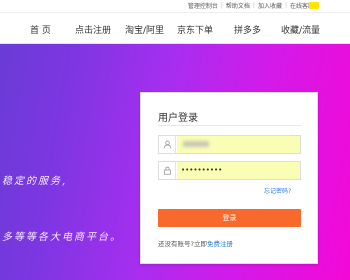 This screenshot has height=280, width=350. What do you see at coordinates (238, 170) in the screenshot?
I see `password-input: ••••••••••` at bounding box center [238, 170].